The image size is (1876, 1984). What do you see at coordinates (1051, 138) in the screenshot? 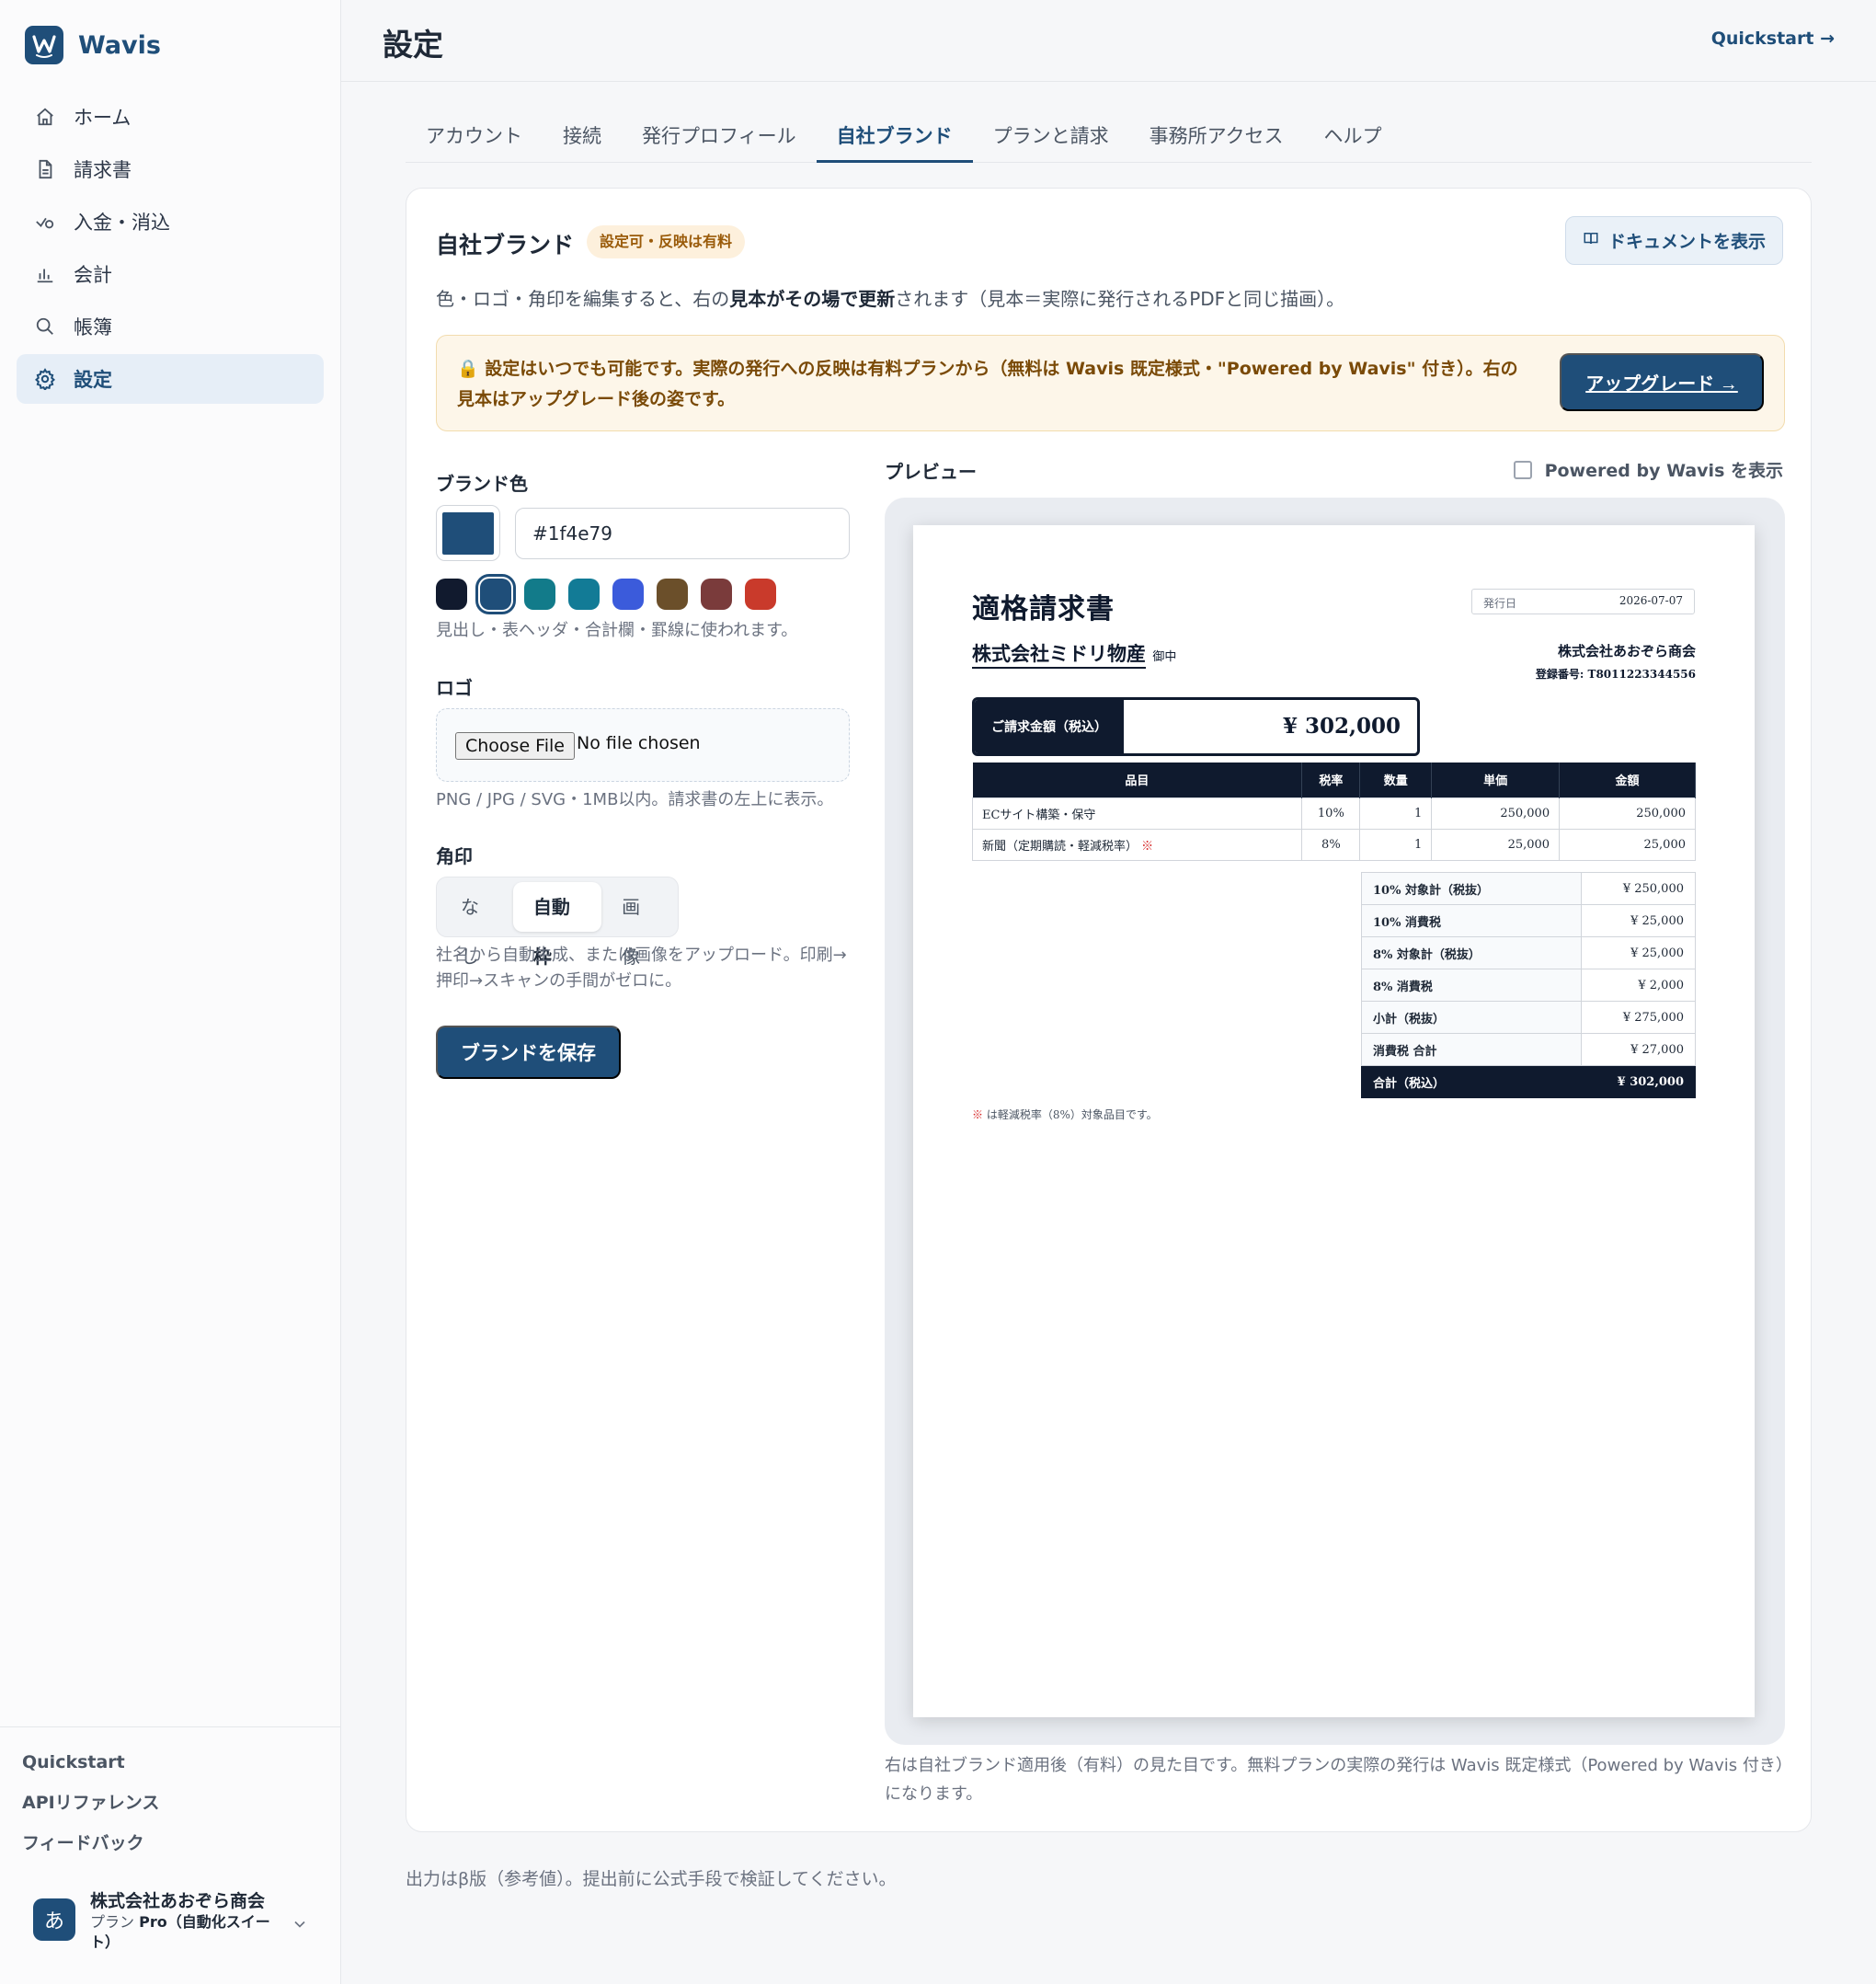
I see `tab-plan-billing: プランと請求` at bounding box center [1051, 138].